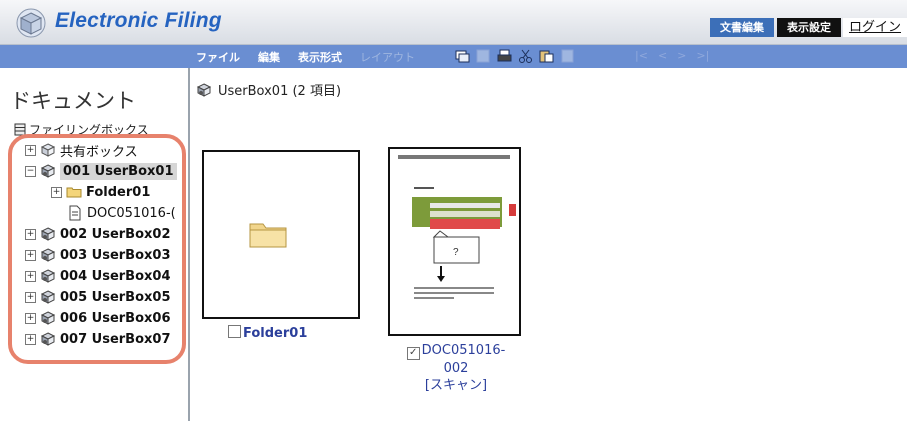 This screenshot has width=907, height=421. What do you see at coordinates (320, 57) in the screenshot?
I see `menu-view-format: 表示形式` at bounding box center [320, 57].